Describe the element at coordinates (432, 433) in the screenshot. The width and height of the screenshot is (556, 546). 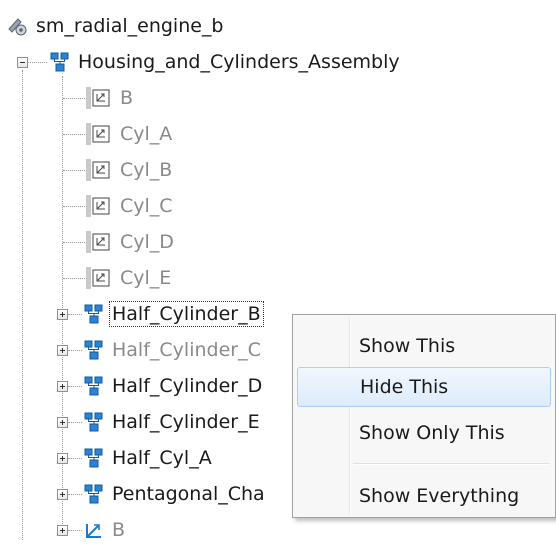
I see `menu-item-label: Show Only This` at that location.